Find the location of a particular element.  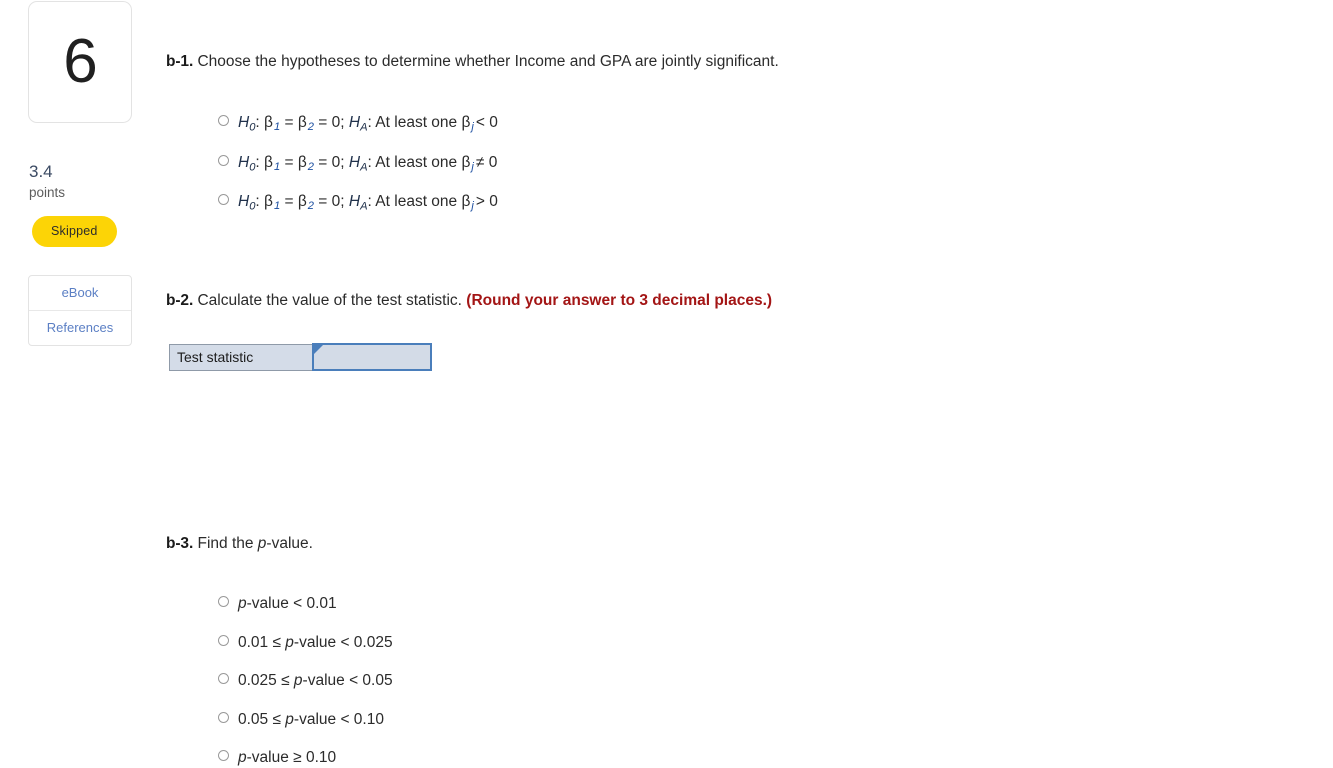

b1-option-2-label: H0: β1 = β2 = 0; HA: At least one βj ≠ 0 is located at coordinates (368, 163).